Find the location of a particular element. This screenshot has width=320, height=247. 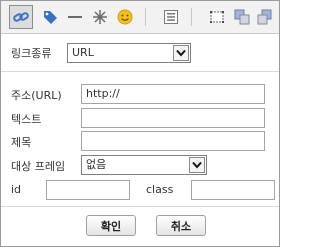

emoticon-icon is located at coordinates (125, 17).